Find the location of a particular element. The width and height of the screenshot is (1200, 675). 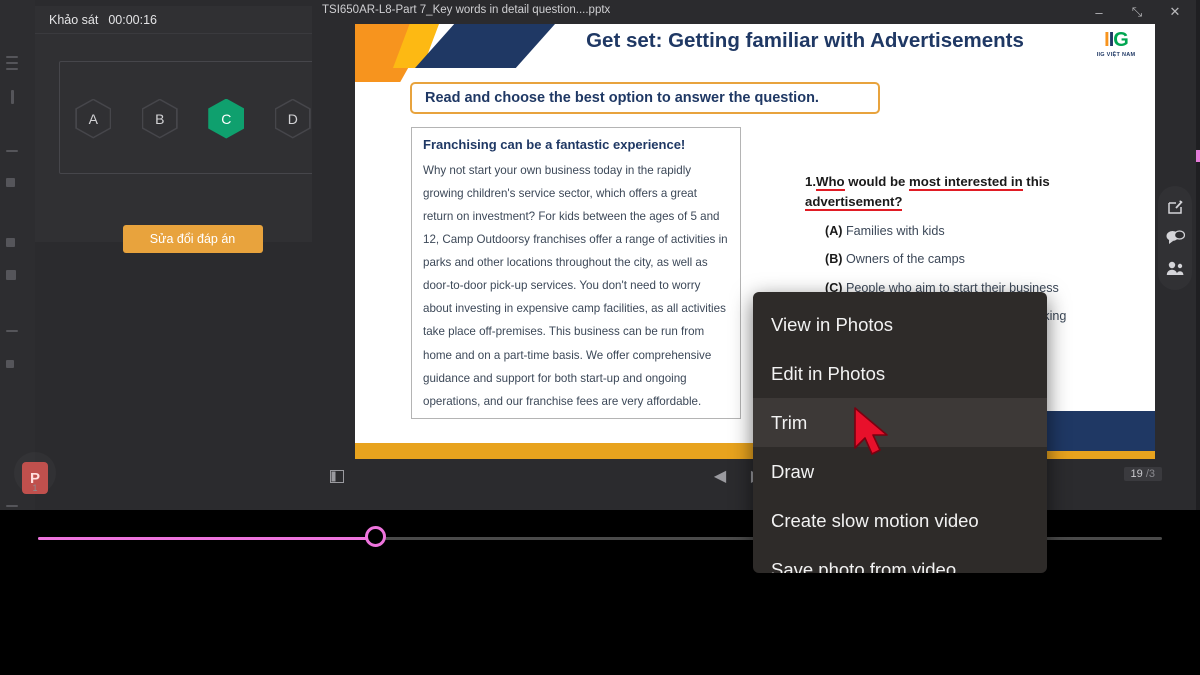

page-total: /3 is located at coordinates (1150, 474).